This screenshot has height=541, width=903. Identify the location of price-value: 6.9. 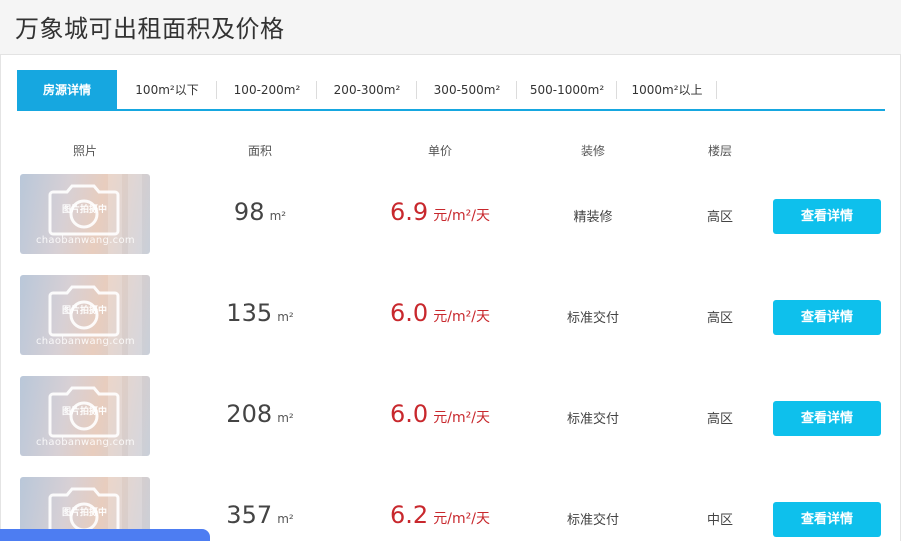
(409, 212).